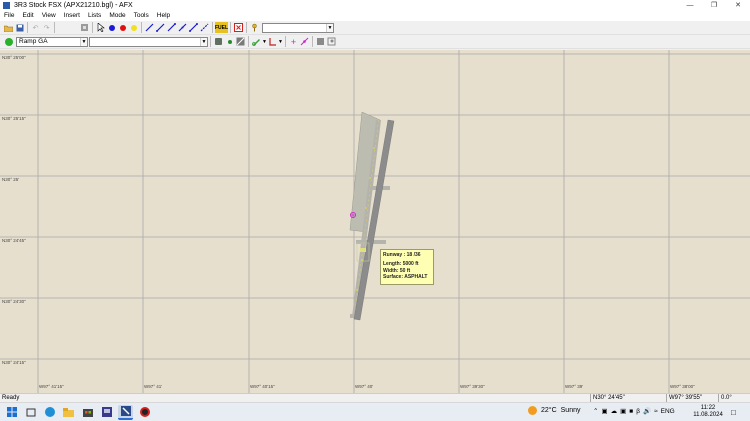  Describe the element at coordinates (72, 16) in the screenshot. I see `menu-insert: Insert` at that location.